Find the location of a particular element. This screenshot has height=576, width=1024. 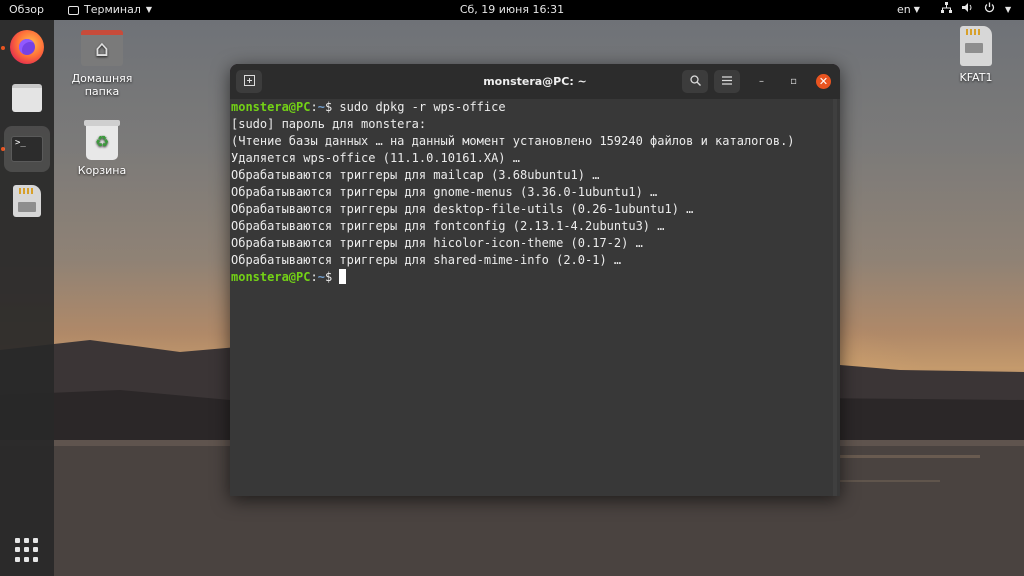

apps-grid-icon is located at coordinates (27, 550).